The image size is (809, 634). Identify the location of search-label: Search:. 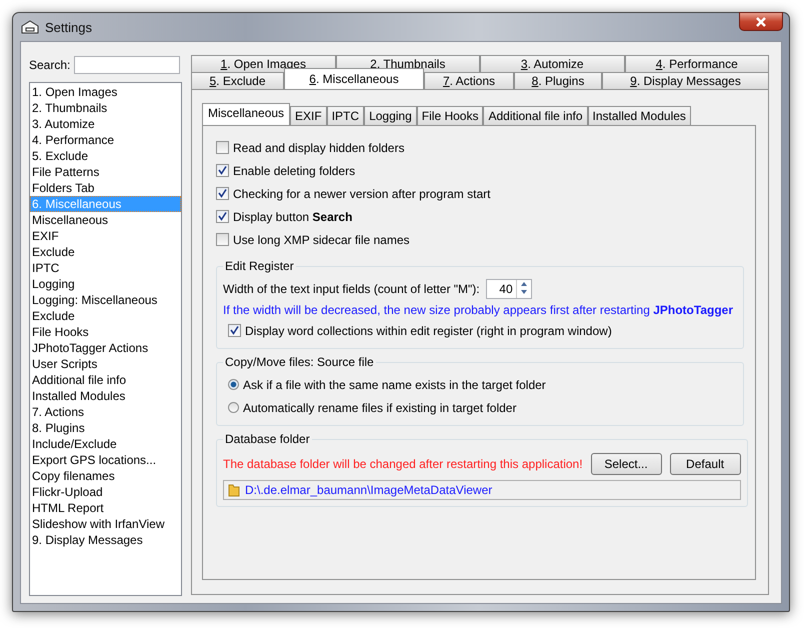
(49, 65).